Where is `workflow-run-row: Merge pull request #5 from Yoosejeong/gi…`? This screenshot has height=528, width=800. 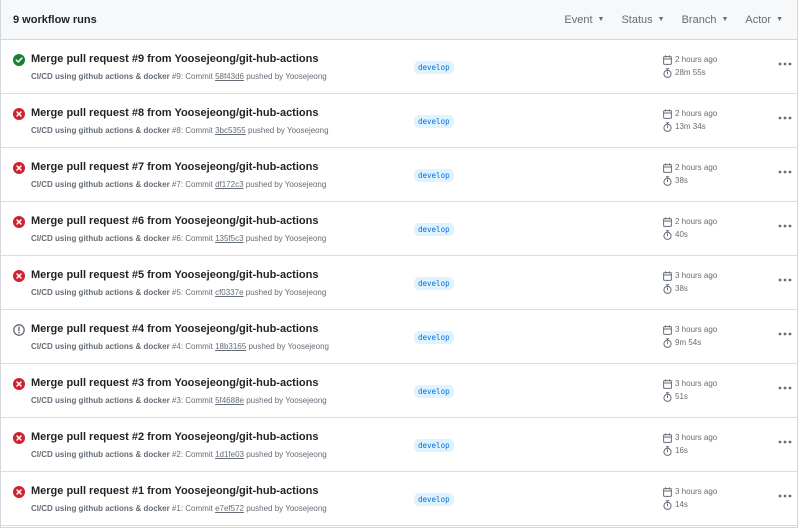 workflow-run-row: Merge pull request #5 from Yoosejeong/gi… is located at coordinates (399, 283).